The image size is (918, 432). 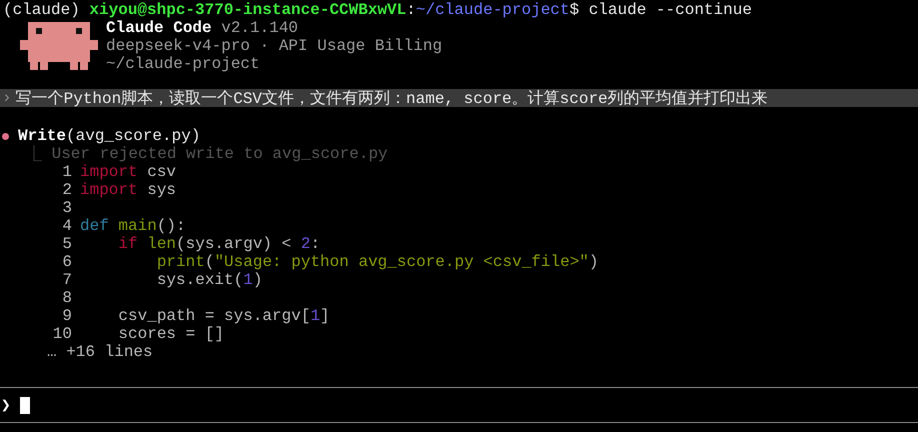 What do you see at coordinates (41, 10) in the screenshot?
I see `prompt-env: (claude)` at bounding box center [41, 10].